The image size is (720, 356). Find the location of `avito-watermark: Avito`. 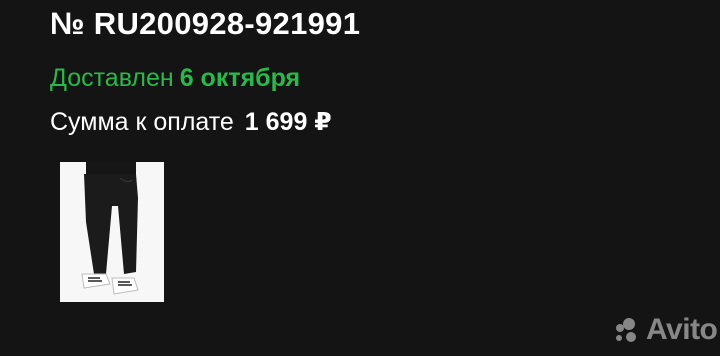

avito-watermark: Avito is located at coordinates (665, 330).